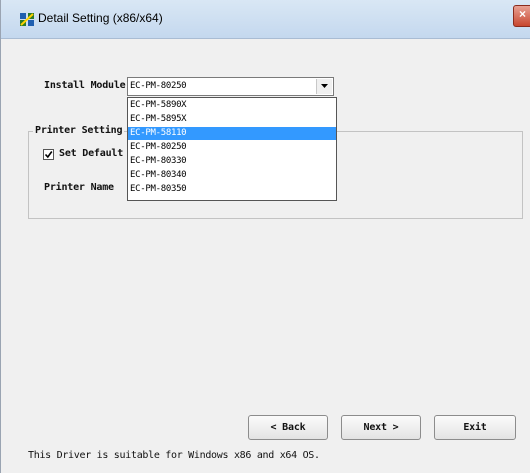 The width and height of the screenshot is (530, 473). Describe the element at coordinates (232, 105) in the screenshot. I see `dropdown-option: EC-PM-5890X` at that location.